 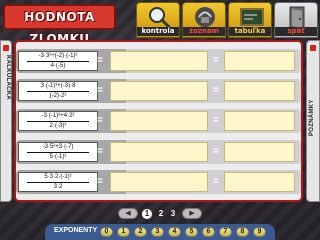 I want to click on exponent-key-6: 6, so click(x=208, y=232).